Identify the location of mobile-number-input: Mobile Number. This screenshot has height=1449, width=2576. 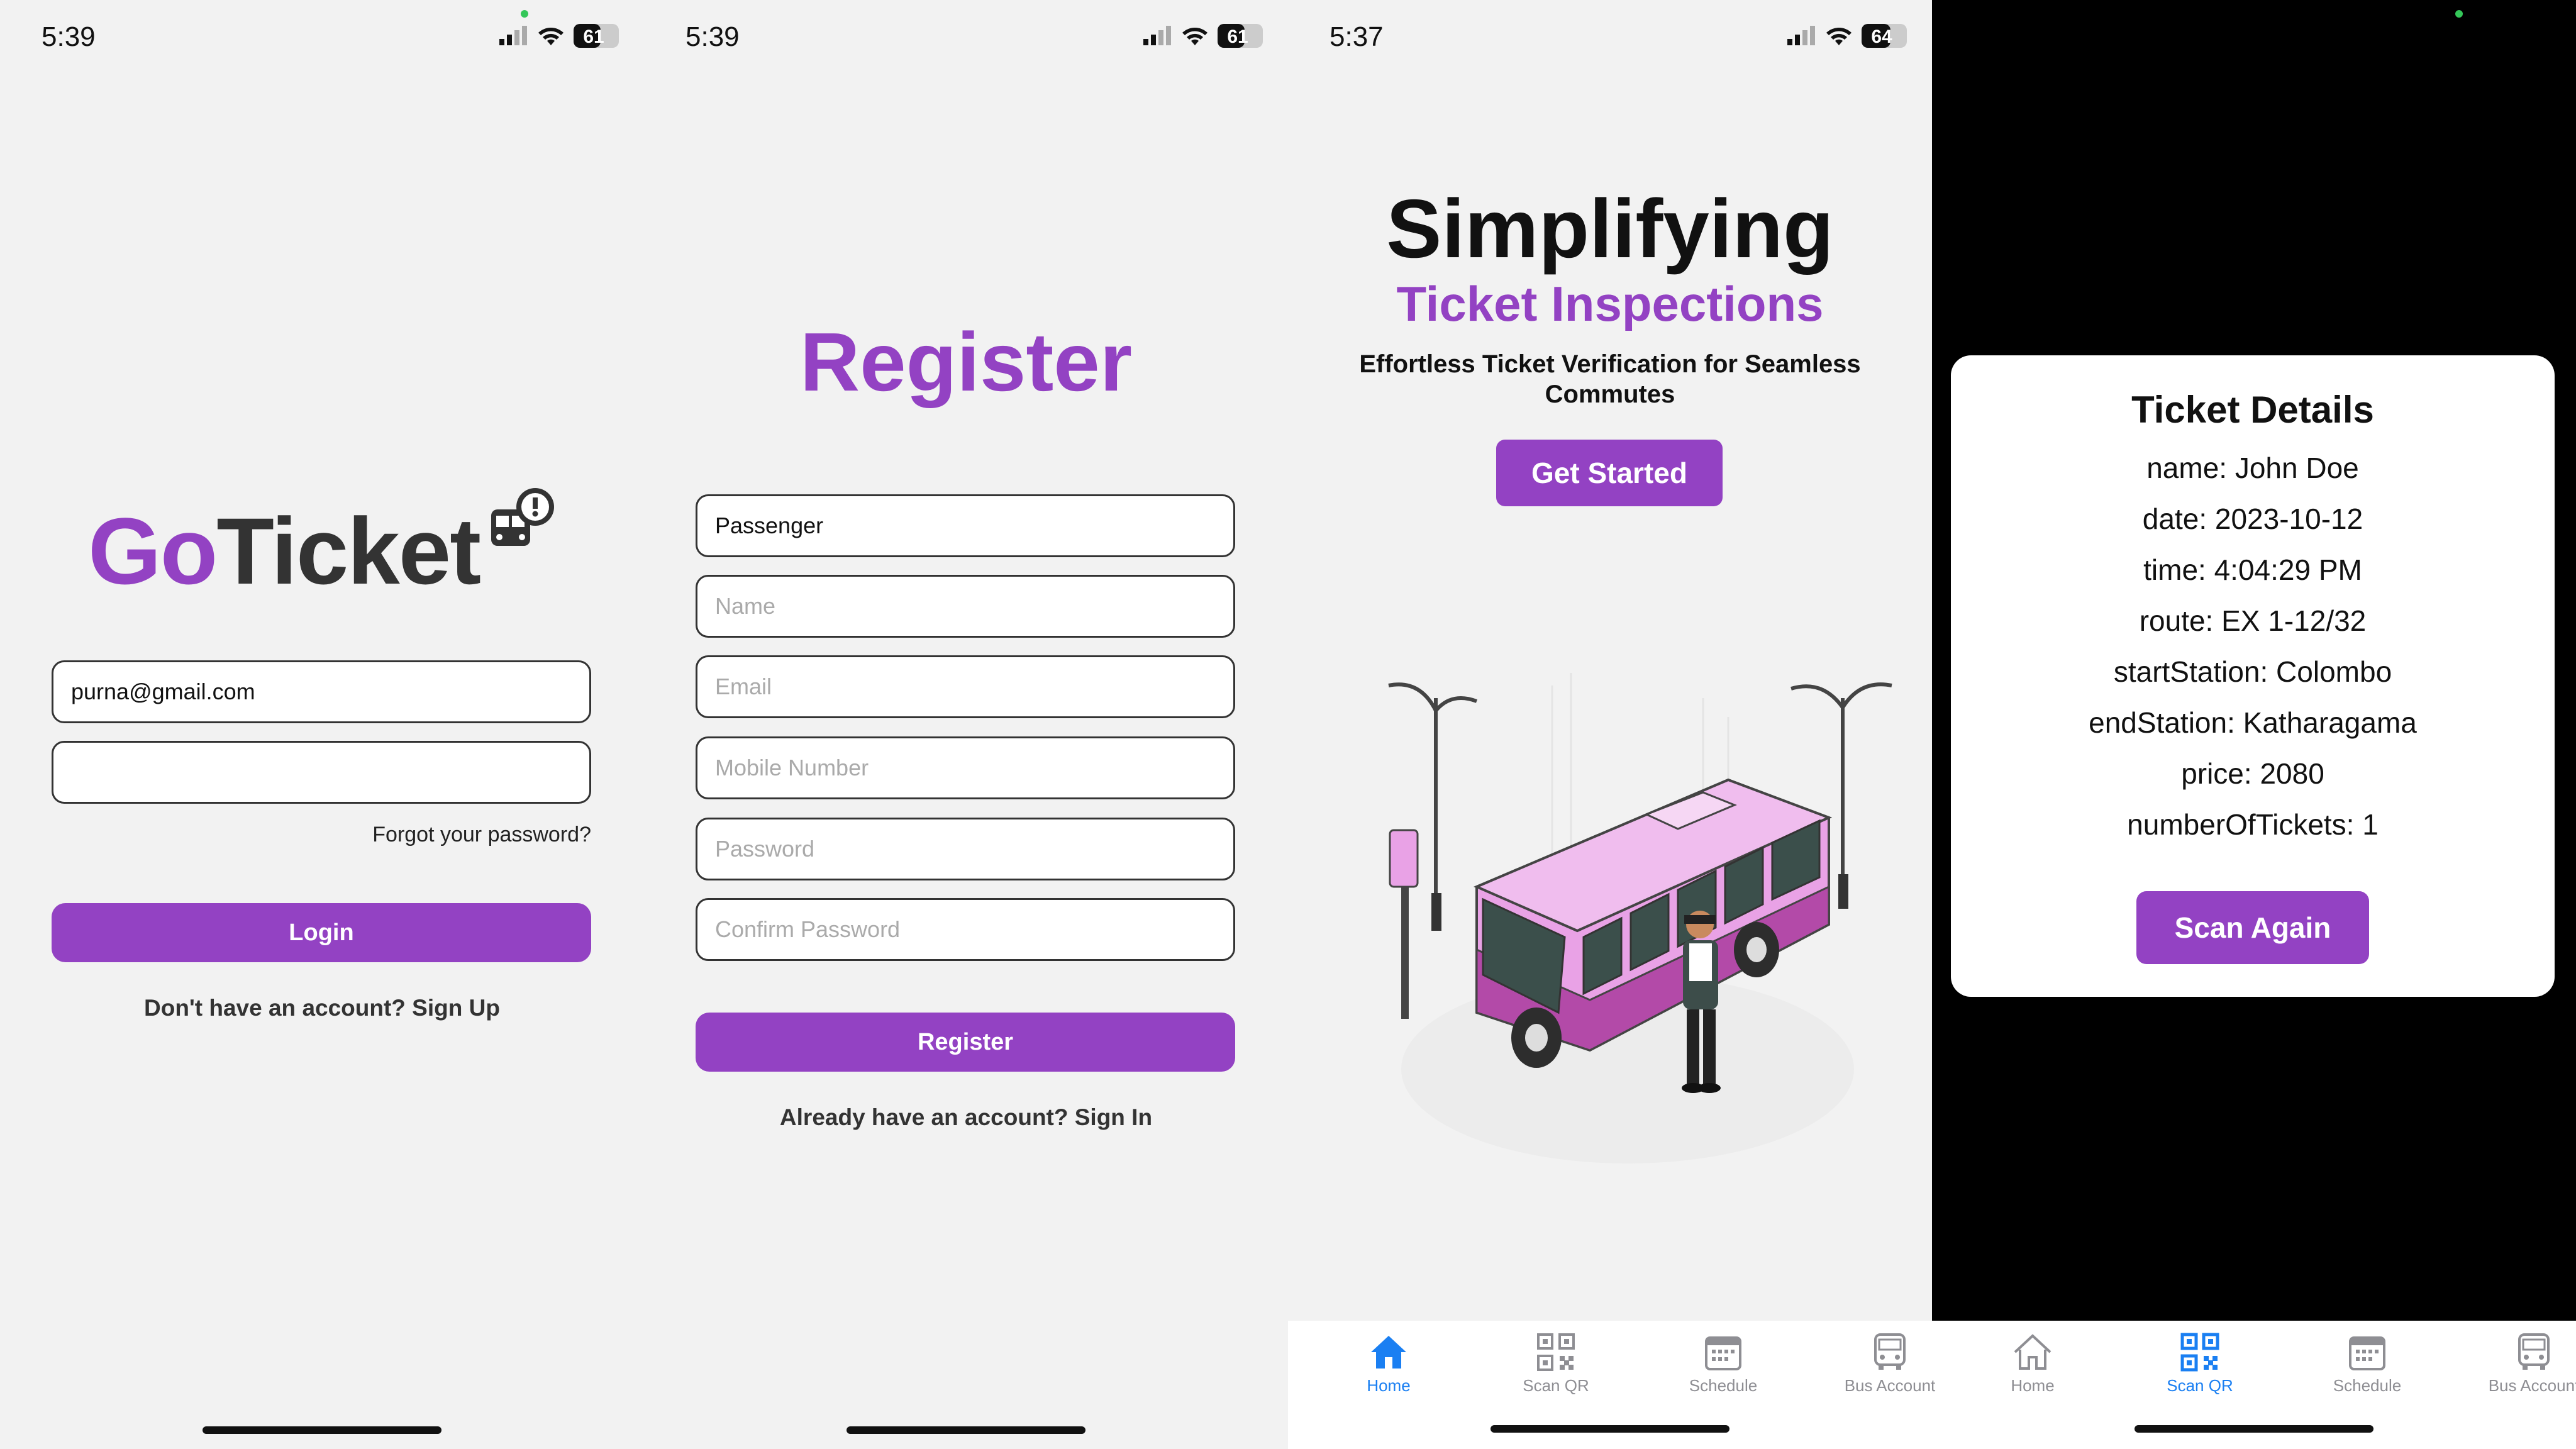
(965, 767).